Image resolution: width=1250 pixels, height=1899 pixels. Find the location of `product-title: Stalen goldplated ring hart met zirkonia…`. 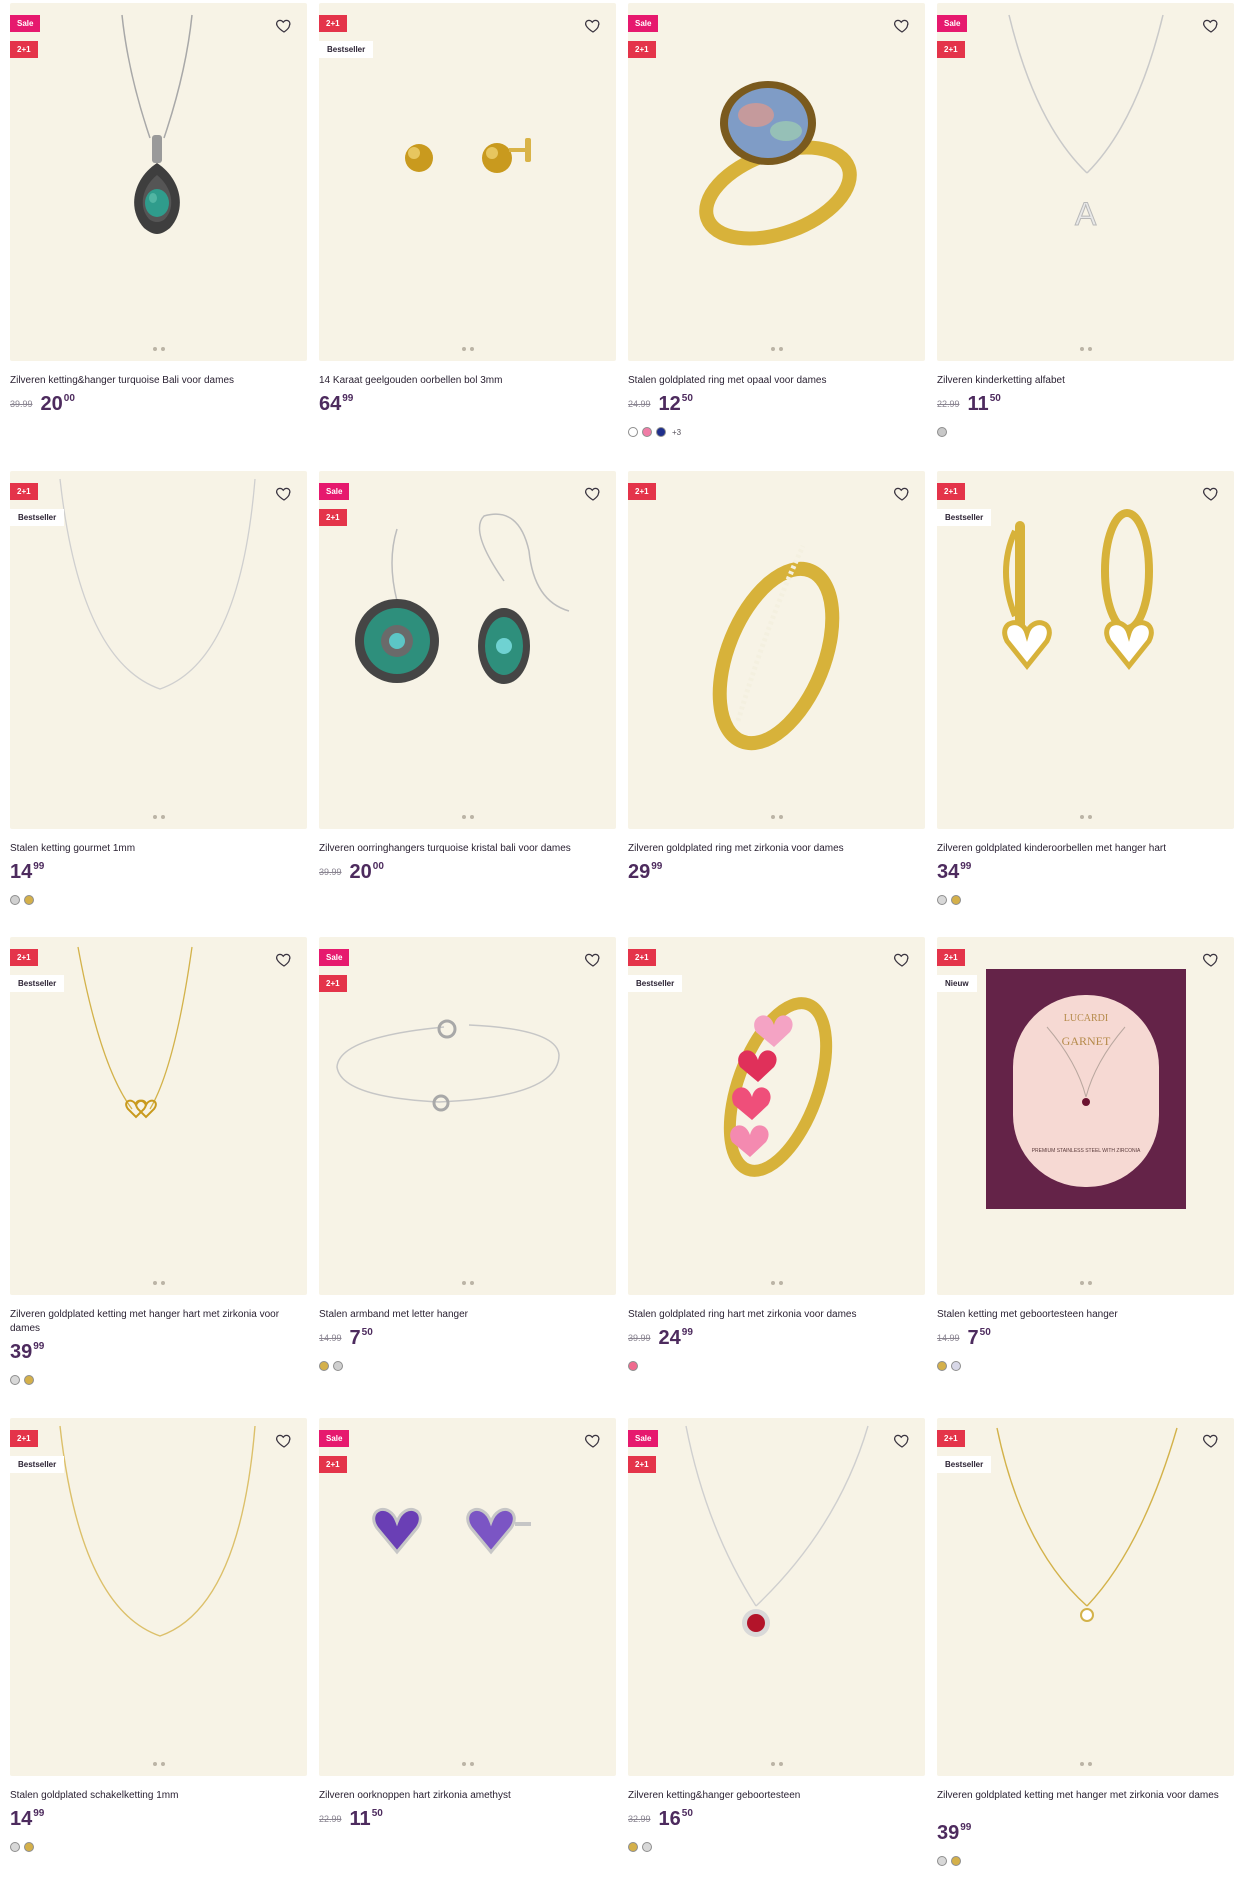

product-title: Stalen goldplated ring hart met zirkonia… is located at coordinates (776, 1315).